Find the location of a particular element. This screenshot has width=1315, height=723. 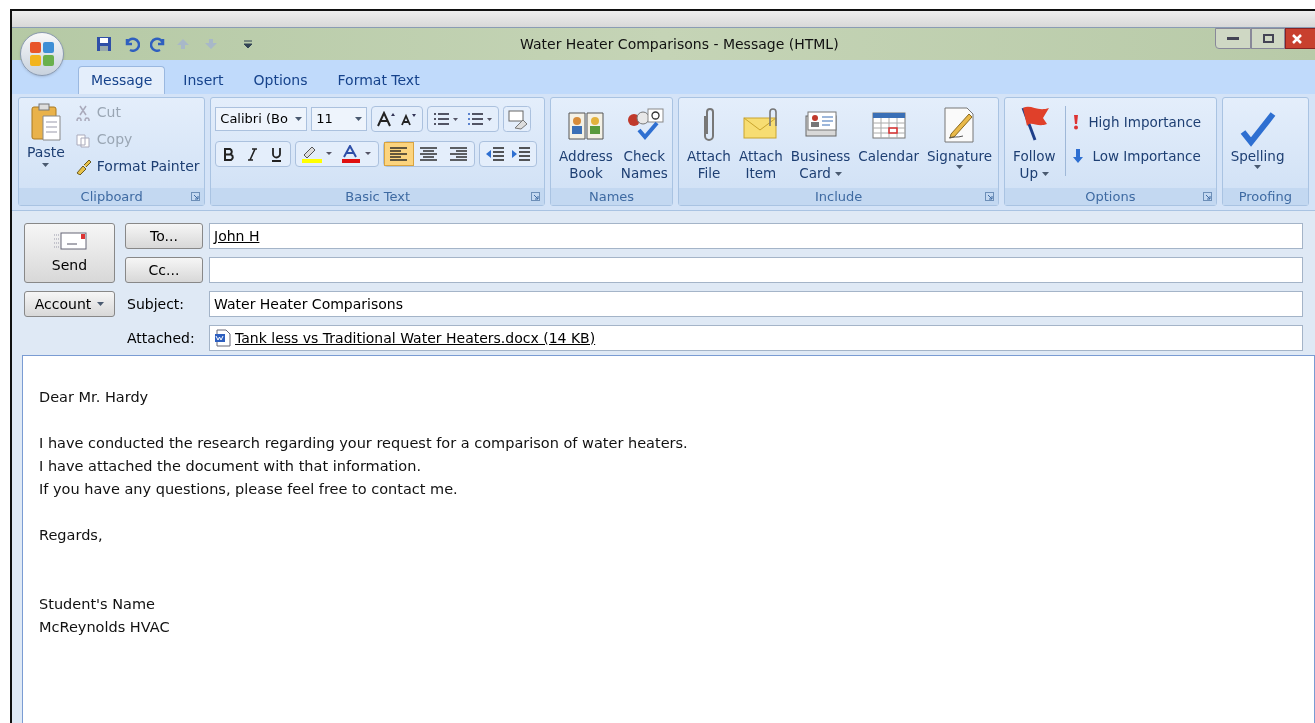

grow-font-icon is located at coordinates (386, 119).